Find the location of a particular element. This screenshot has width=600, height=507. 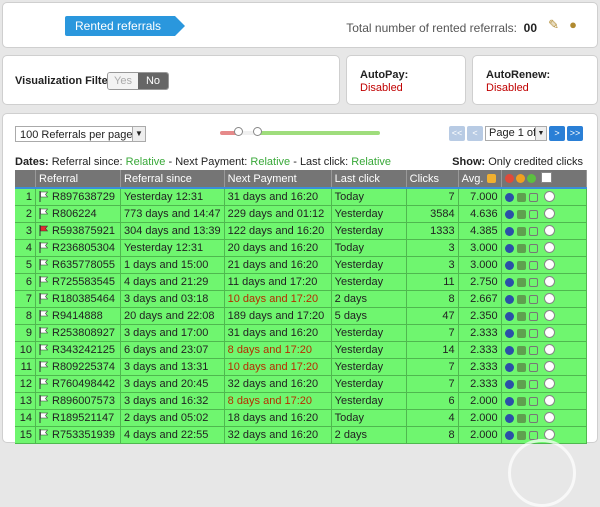

show-value-link: Only credited clicks is located at coordinates (535, 162).